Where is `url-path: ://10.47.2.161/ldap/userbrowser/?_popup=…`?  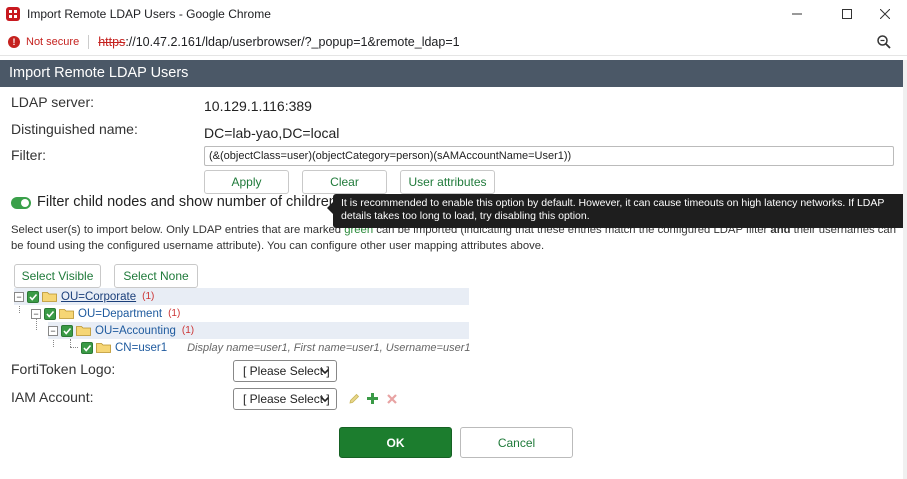 url-path: ://10.47.2.161/ldap/userbrowser/?_popup=… is located at coordinates (292, 41).